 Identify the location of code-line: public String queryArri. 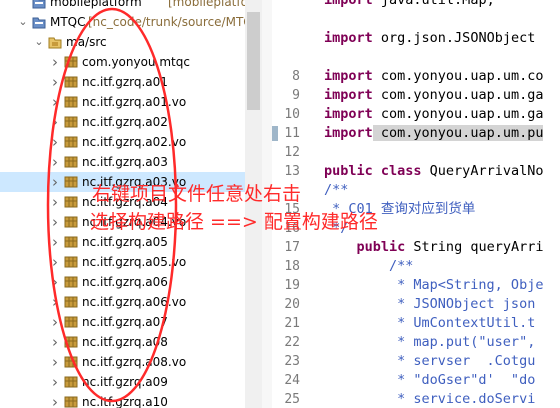
(434, 247).